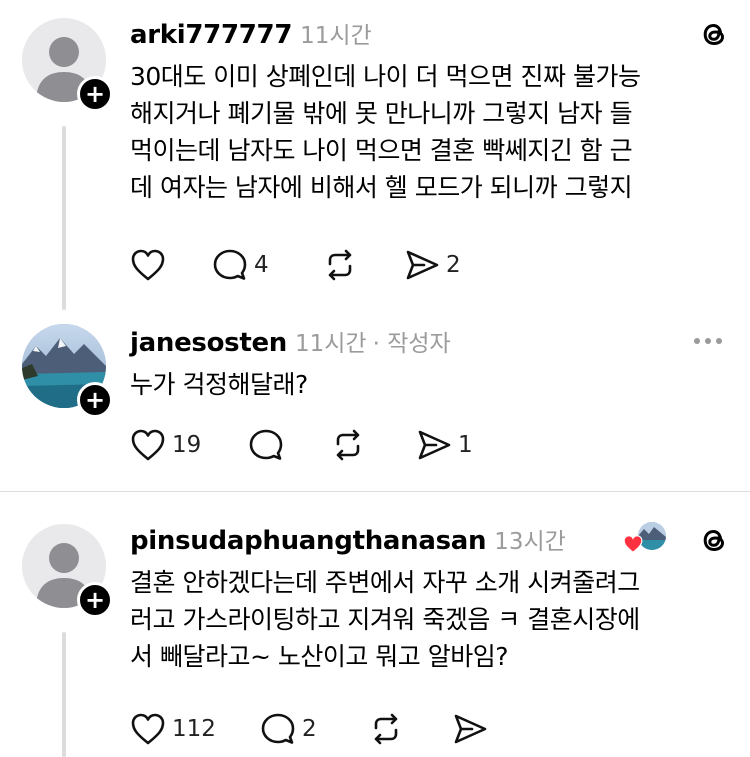  I want to click on reply-button, so click(289, 445).